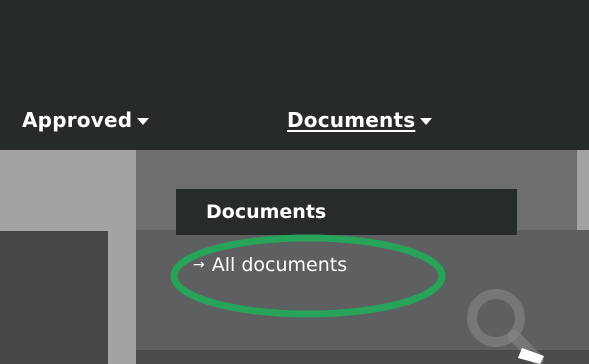 This screenshot has height=364, width=589. Describe the element at coordinates (583, 190) in the screenshot. I see `right-edge-divider` at that location.